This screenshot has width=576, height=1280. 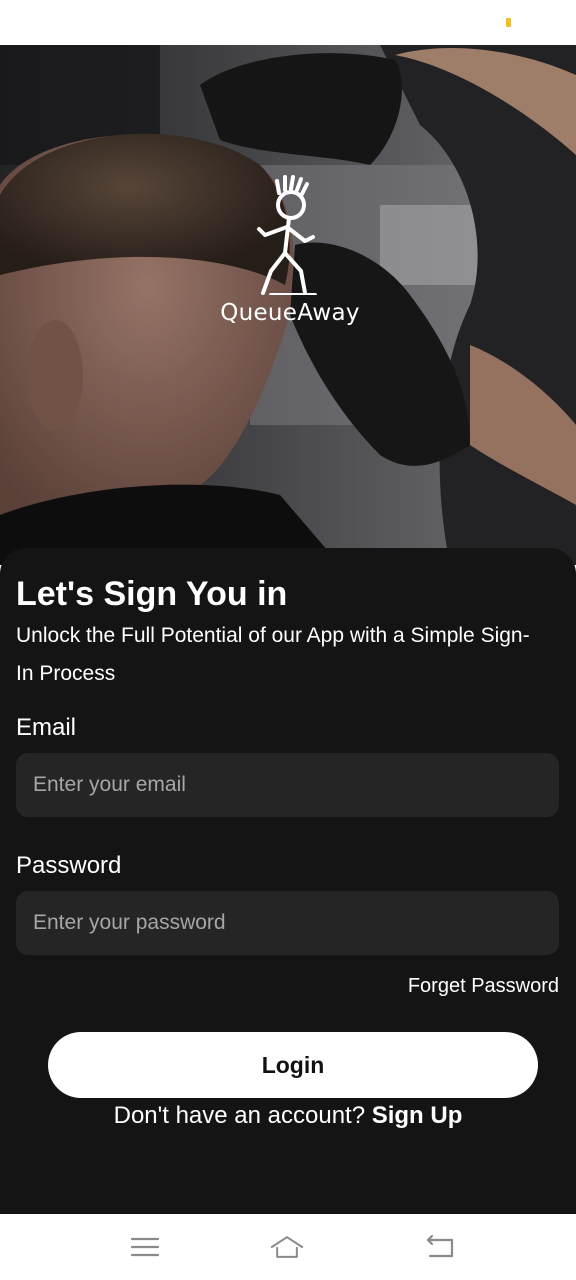 What do you see at coordinates (287, 235) in the screenshot?
I see `stickman-logo-icon` at bounding box center [287, 235].